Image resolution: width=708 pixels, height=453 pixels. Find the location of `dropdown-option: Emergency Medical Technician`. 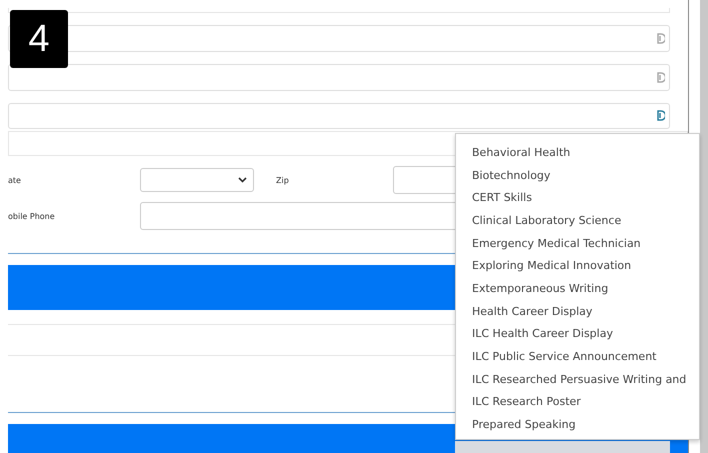

dropdown-option: Emergency Medical Technician is located at coordinates (585, 243).